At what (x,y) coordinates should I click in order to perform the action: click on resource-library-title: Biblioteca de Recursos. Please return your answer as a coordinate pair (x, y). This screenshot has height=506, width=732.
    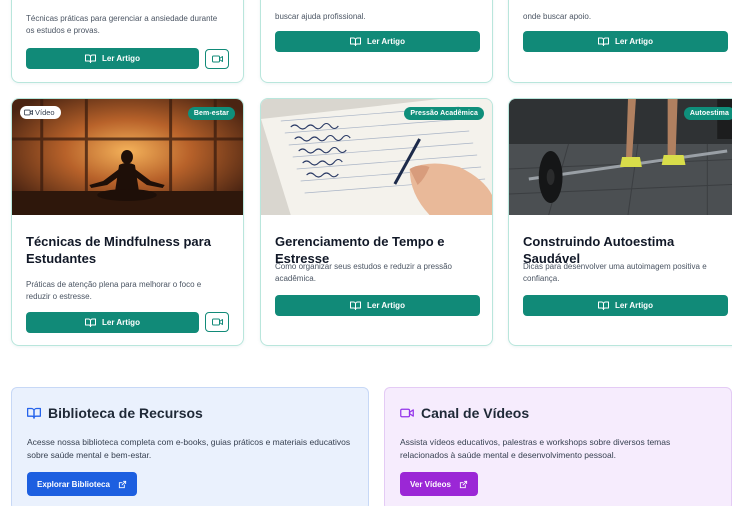
    Looking at the image, I should click on (125, 413).